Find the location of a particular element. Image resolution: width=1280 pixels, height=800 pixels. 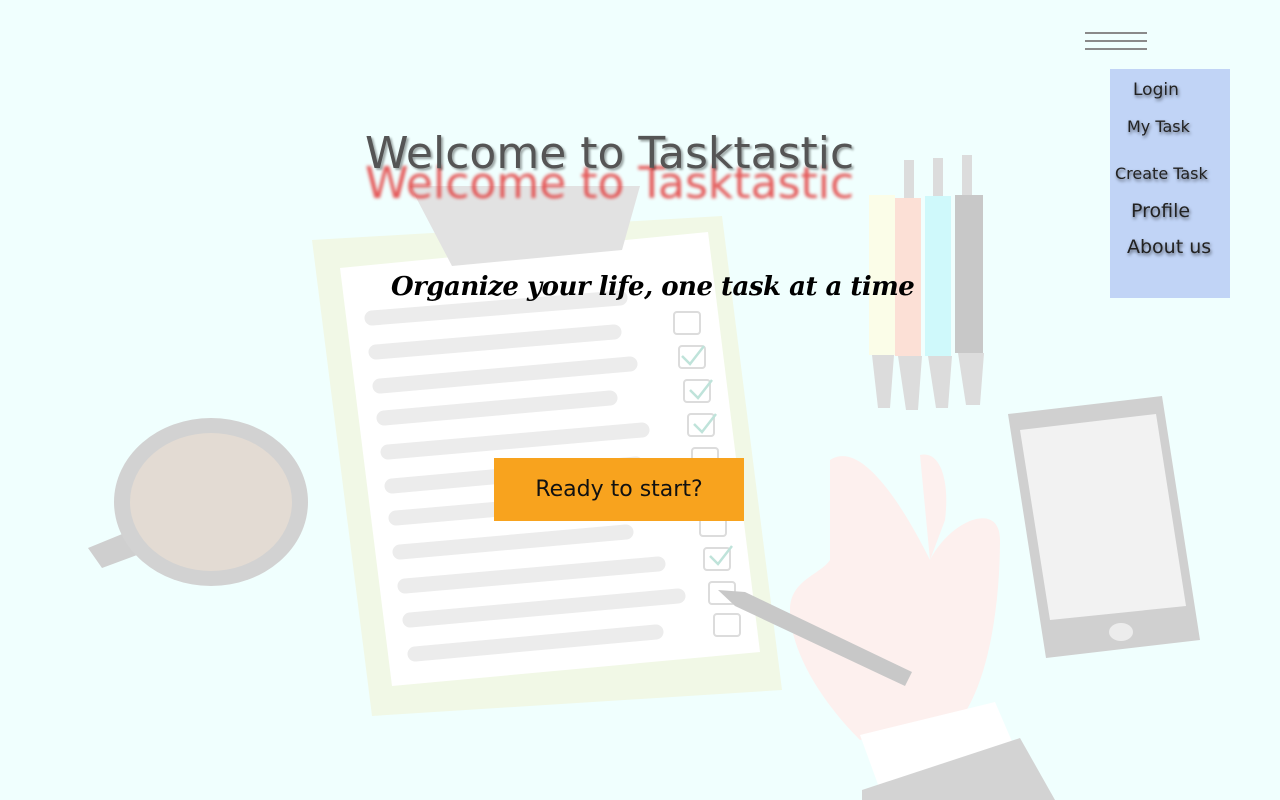

hamburger-menu-icon is located at coordinates (1116, 41).